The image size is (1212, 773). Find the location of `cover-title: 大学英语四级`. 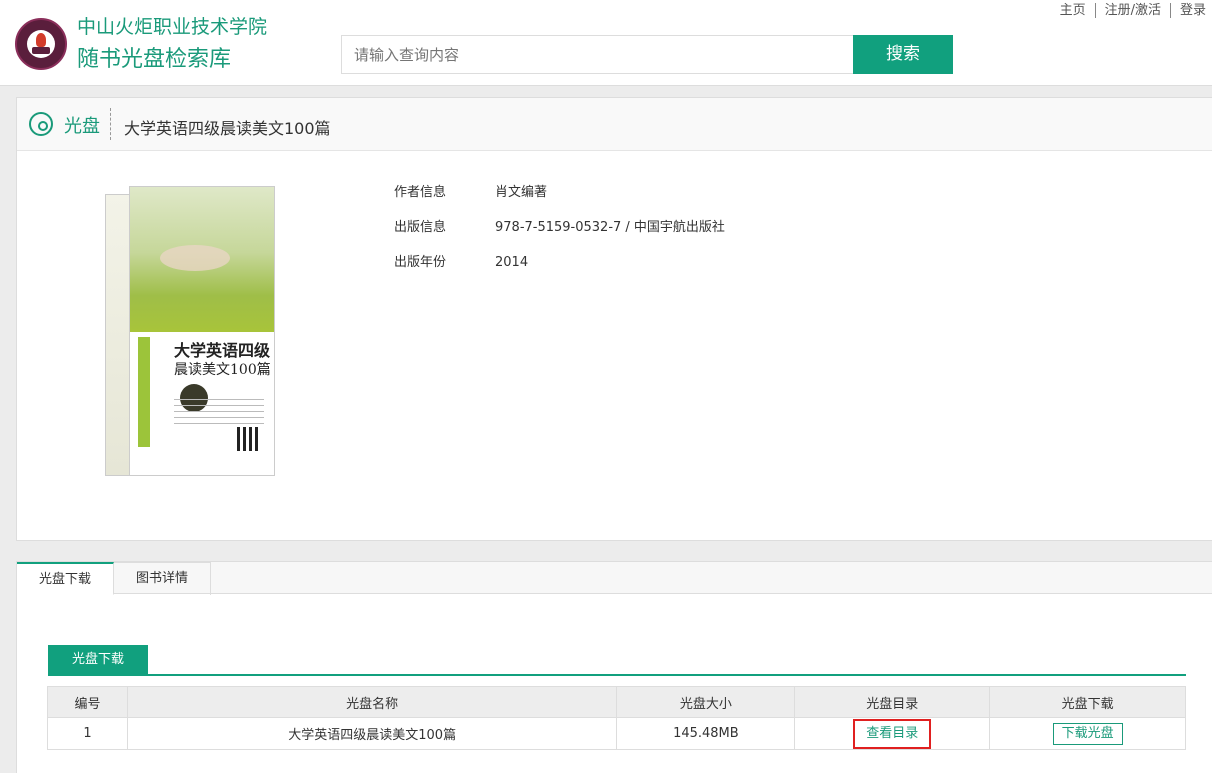

cover-title: 大学英语四级 is located at coordinates (222, 350).